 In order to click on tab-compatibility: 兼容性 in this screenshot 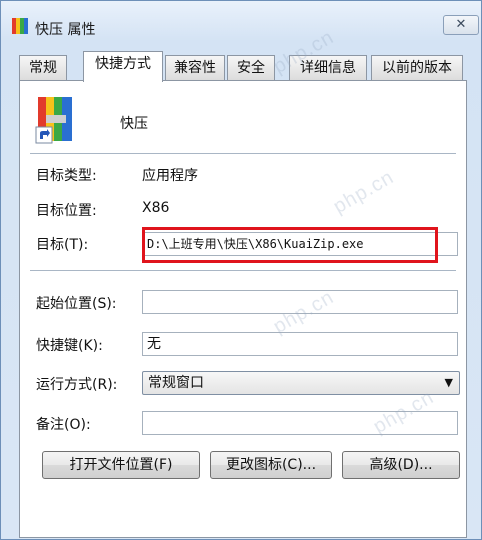, I will do `click(195, 67)`.